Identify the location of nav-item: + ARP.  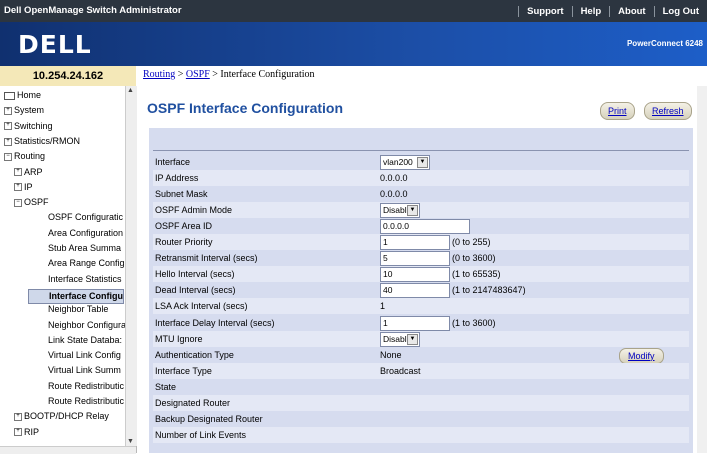
(28, 172).